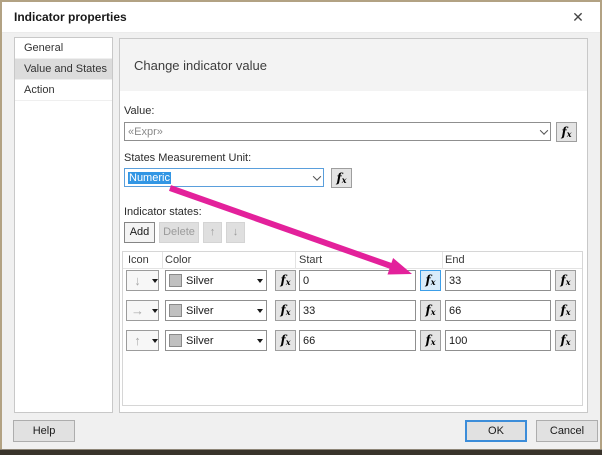  What do you see at coordinates (44, 431) in the screenshot?
I see `help-button: Help` at bounding box center [44, 431].